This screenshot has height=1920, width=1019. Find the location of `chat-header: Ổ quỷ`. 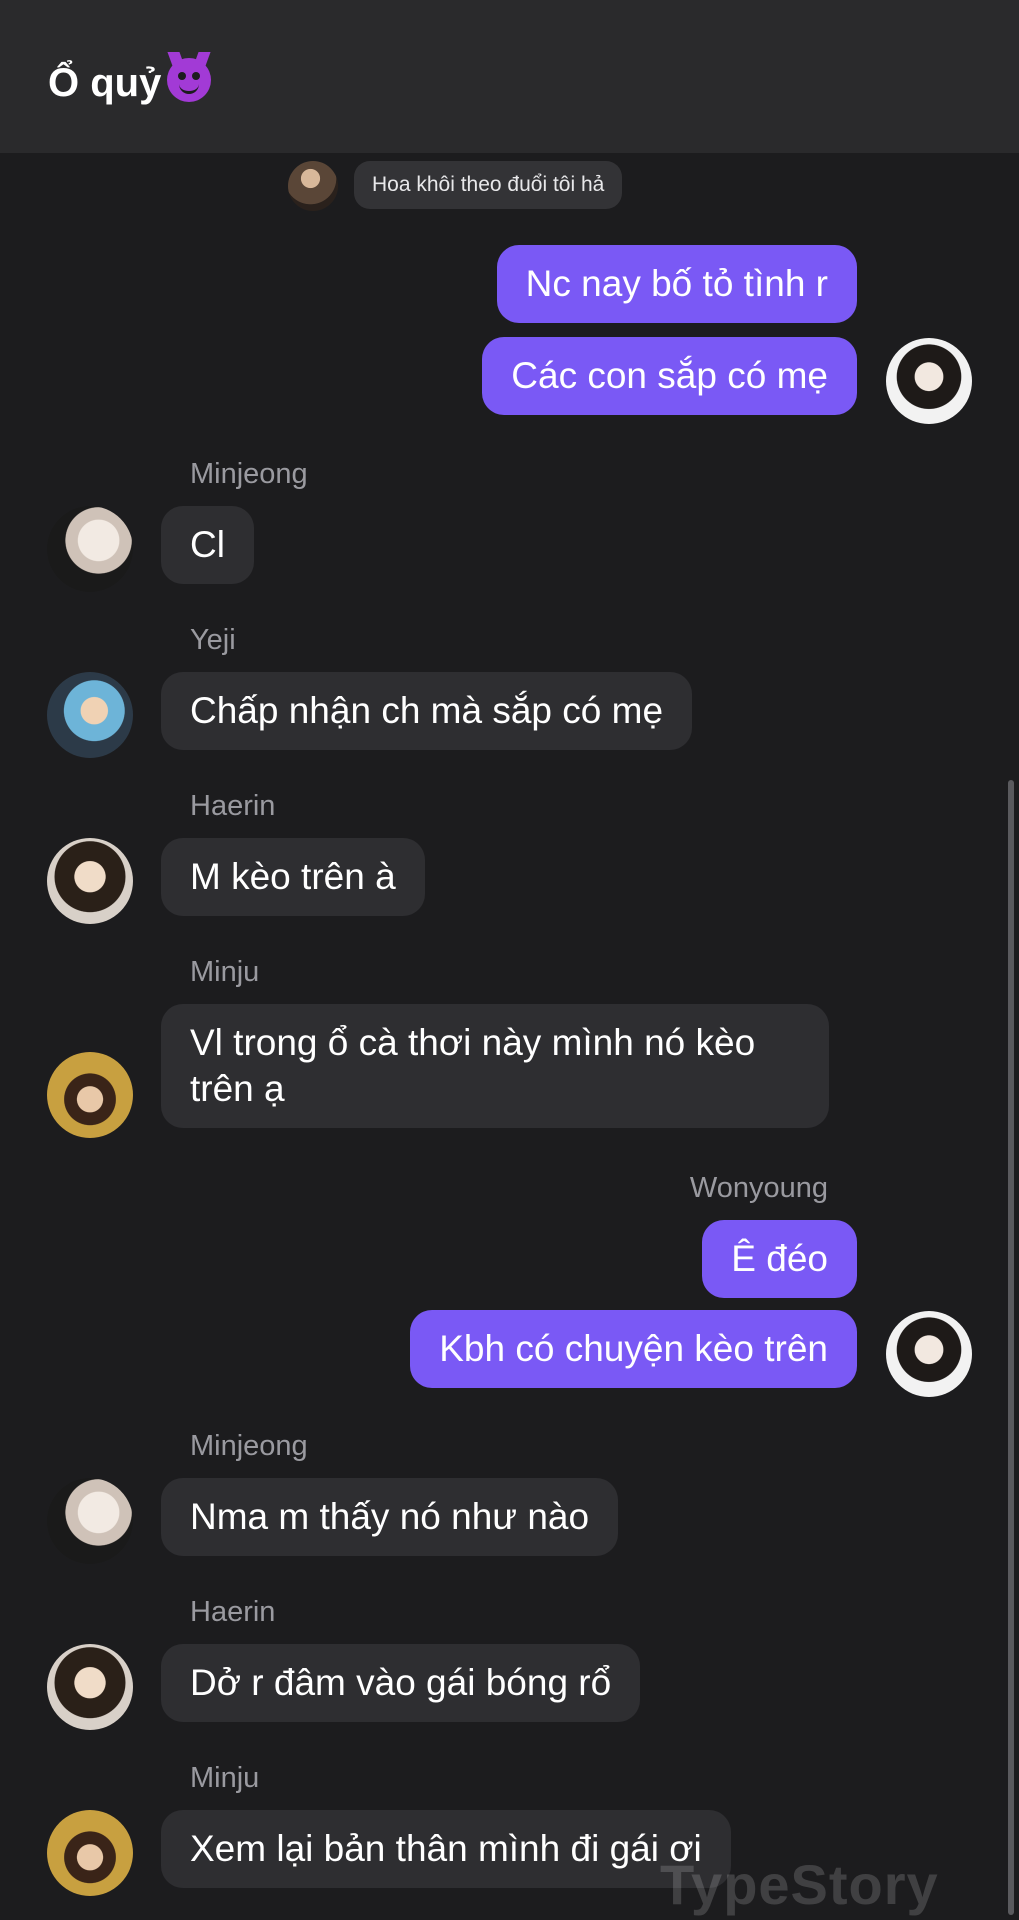

chat-header: Ổ quỷ is located at coordinates (509, 76).